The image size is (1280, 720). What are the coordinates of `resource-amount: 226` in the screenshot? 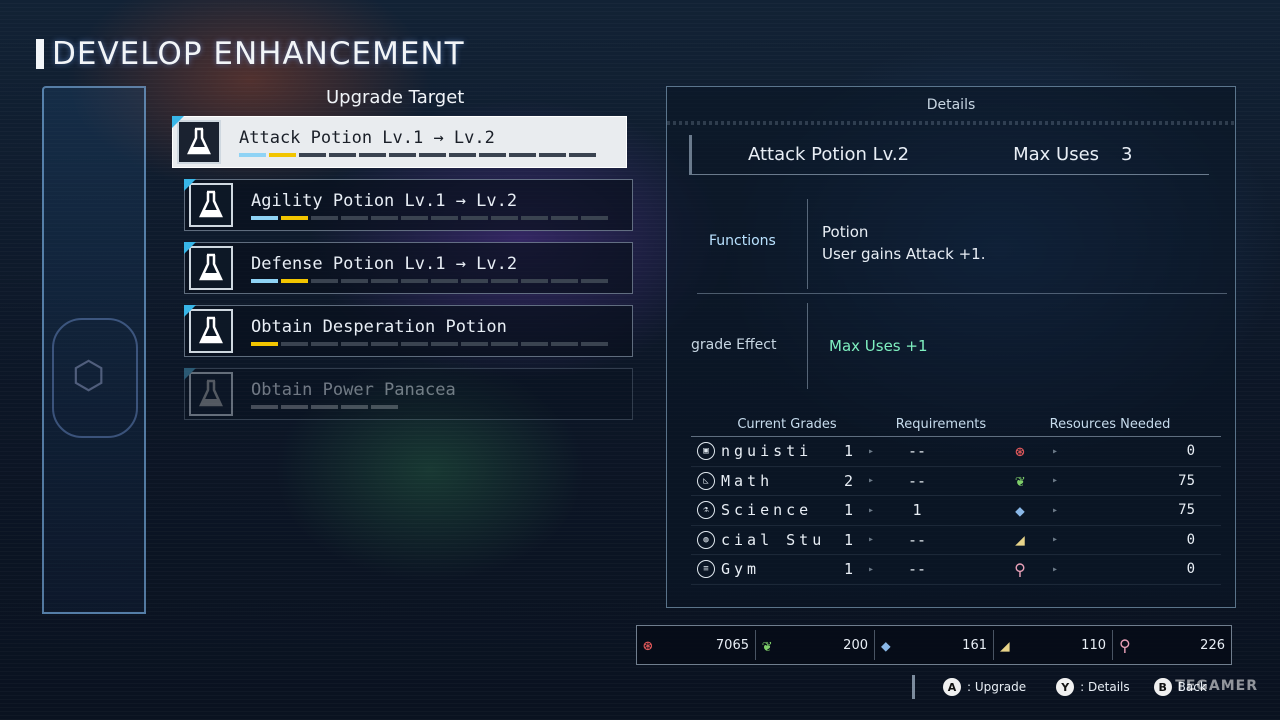 It's located at (1212, 645).